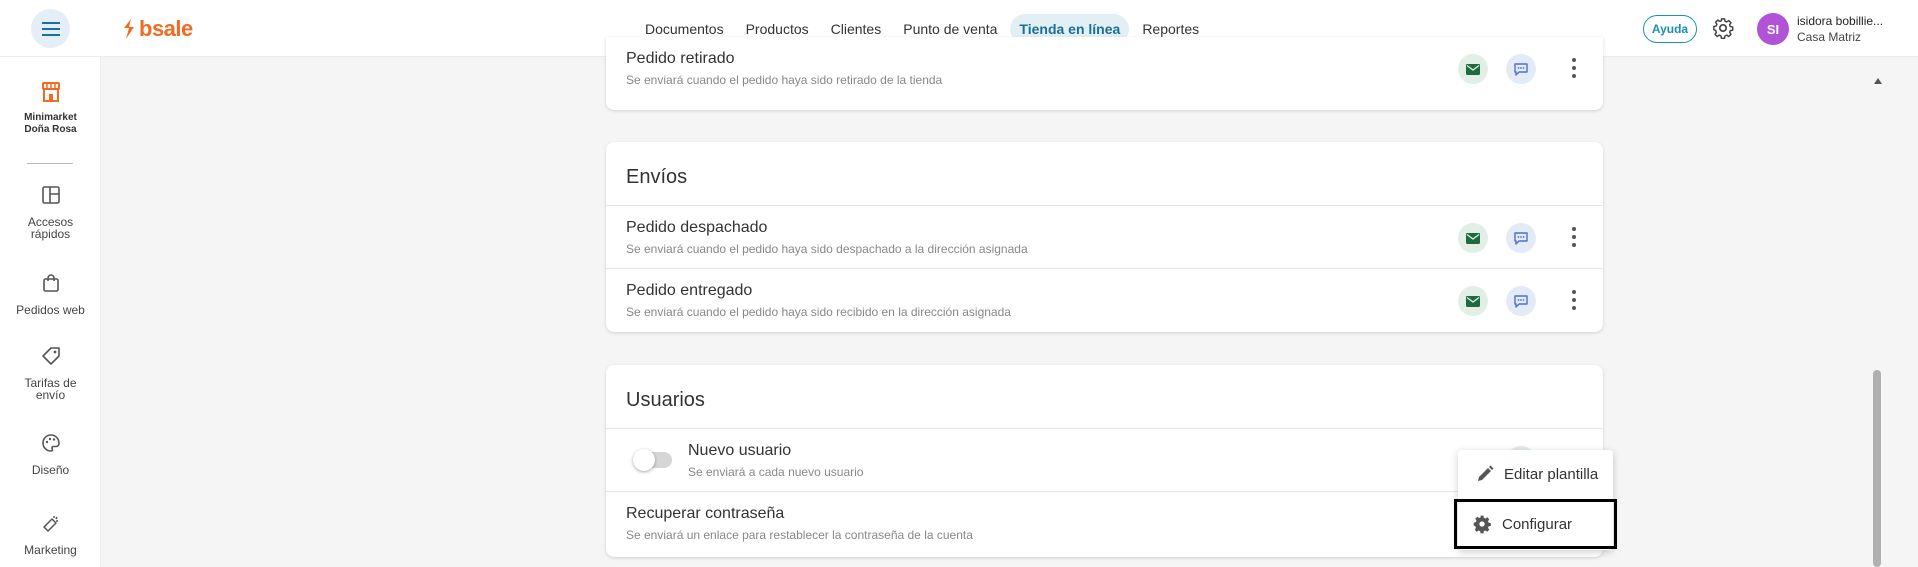 The image size is (1918, 567). What do you see at coordinates (1877, 468) in the screenshot?
I see `scrollbar-thumb` at bounding box center [1877, 468].